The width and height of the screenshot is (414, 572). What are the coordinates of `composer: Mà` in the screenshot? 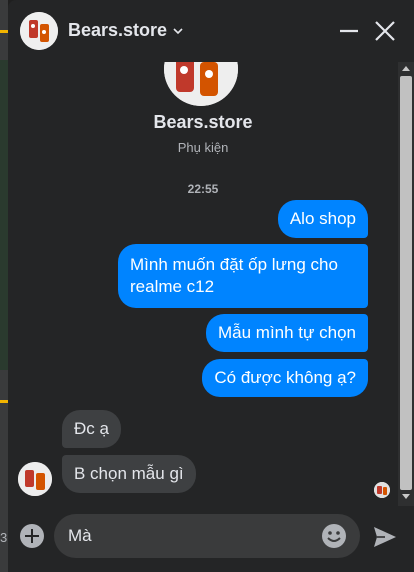 It's located at (211, 539).